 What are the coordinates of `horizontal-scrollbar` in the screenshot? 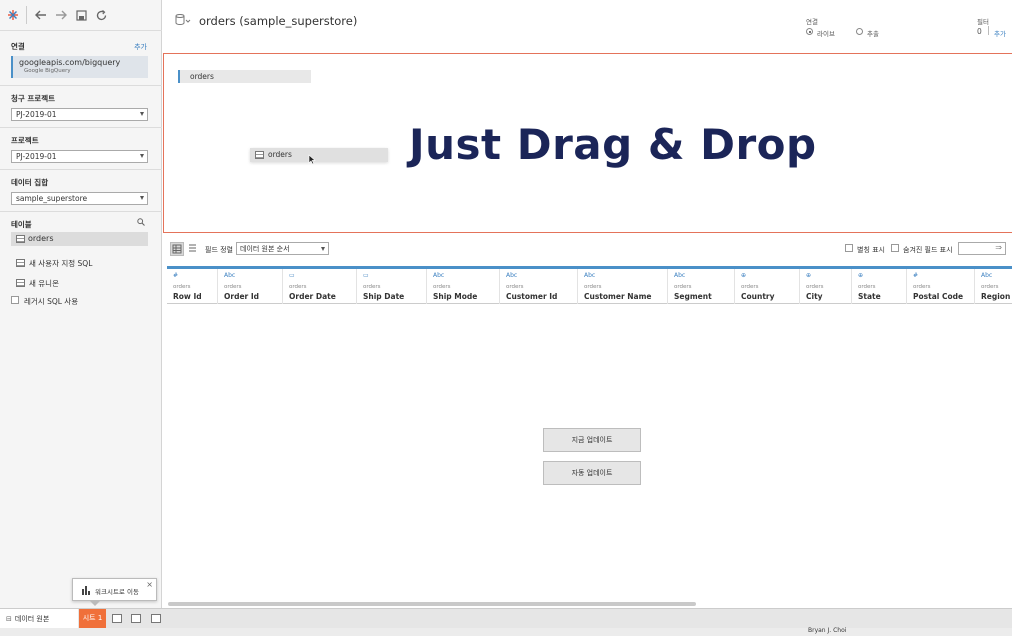 It's located at (432, 604).